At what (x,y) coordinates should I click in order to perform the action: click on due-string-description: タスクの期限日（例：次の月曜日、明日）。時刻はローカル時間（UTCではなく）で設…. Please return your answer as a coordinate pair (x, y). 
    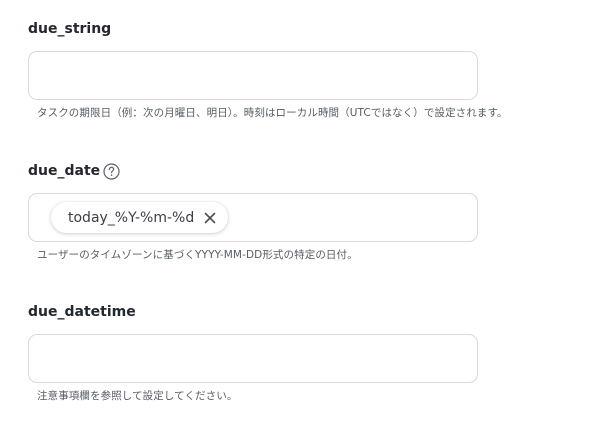
    Looking at the image, I should click on (272, 113).